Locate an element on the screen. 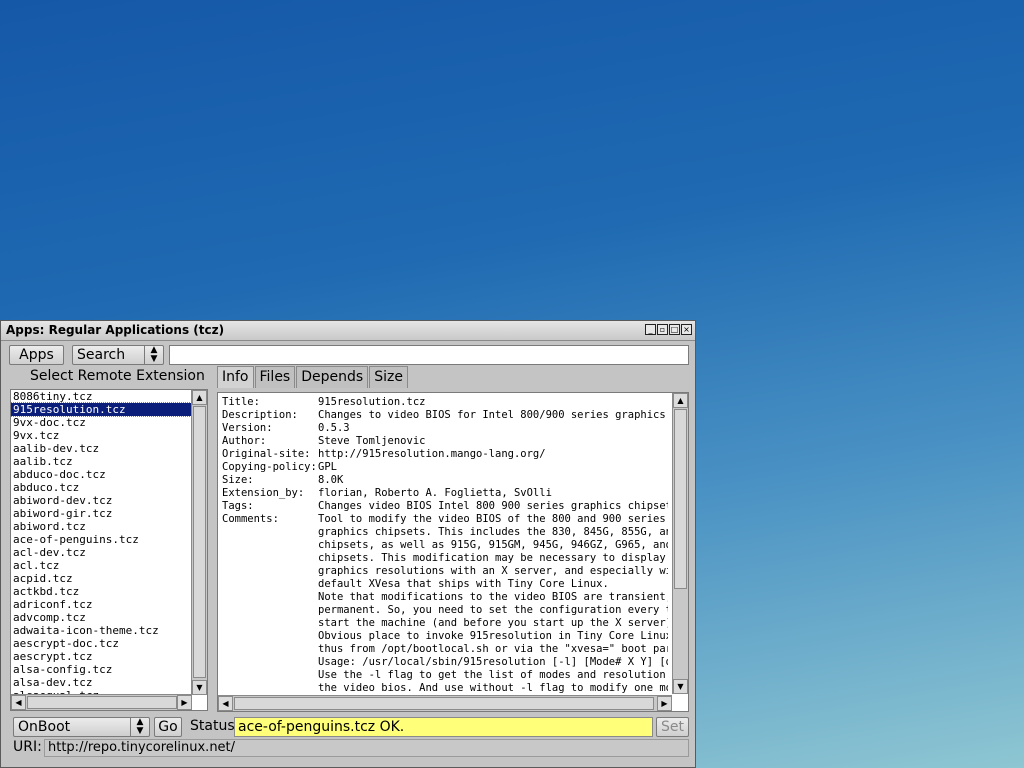  info-scroll-up-icon: ▲ is located at coordinates (680, 400).